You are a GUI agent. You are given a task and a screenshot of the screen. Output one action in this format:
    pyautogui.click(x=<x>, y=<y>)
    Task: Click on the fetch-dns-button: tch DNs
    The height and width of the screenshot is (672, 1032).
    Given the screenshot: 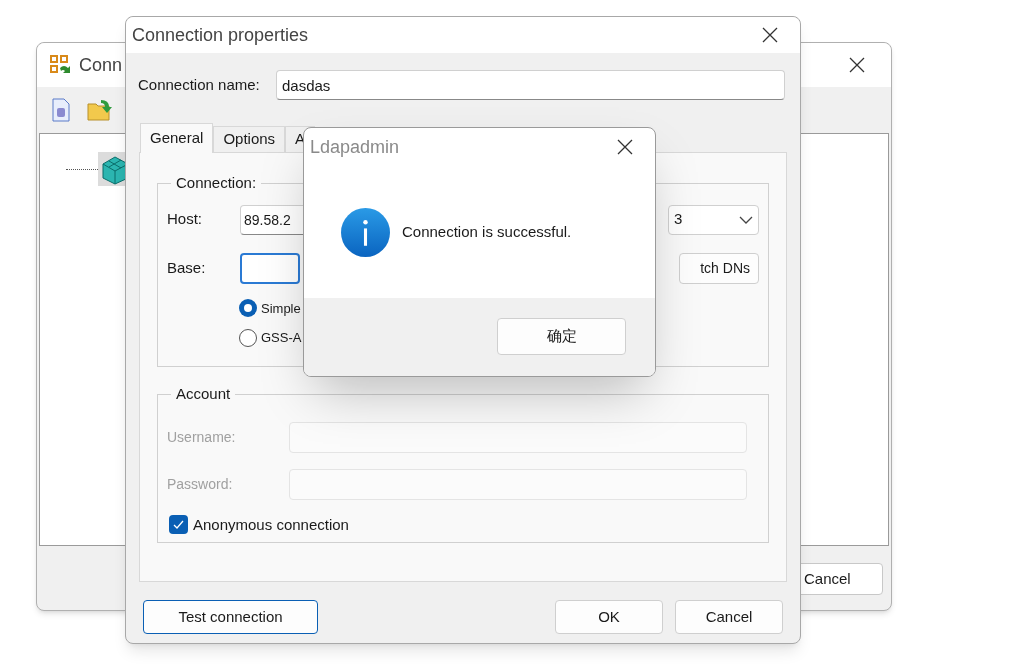 What is the action you would take?
    pyautogui.click(x=719, y=268)
    